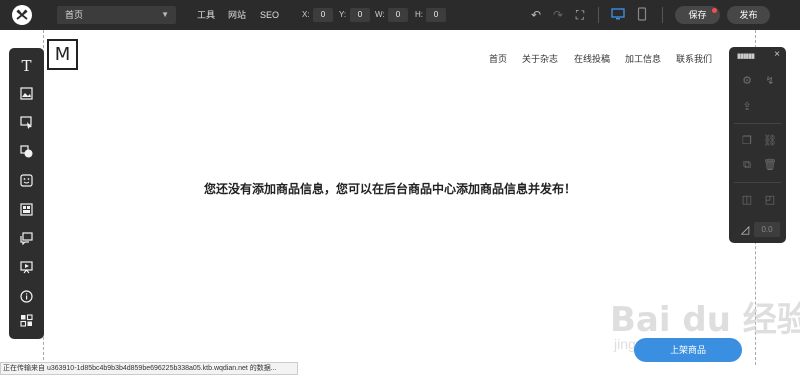 This screenshot has height=375, width=800. Describe the element at coordinates (767, 229) in the screenshot. I see `rotation-input: 0.0` at that location.